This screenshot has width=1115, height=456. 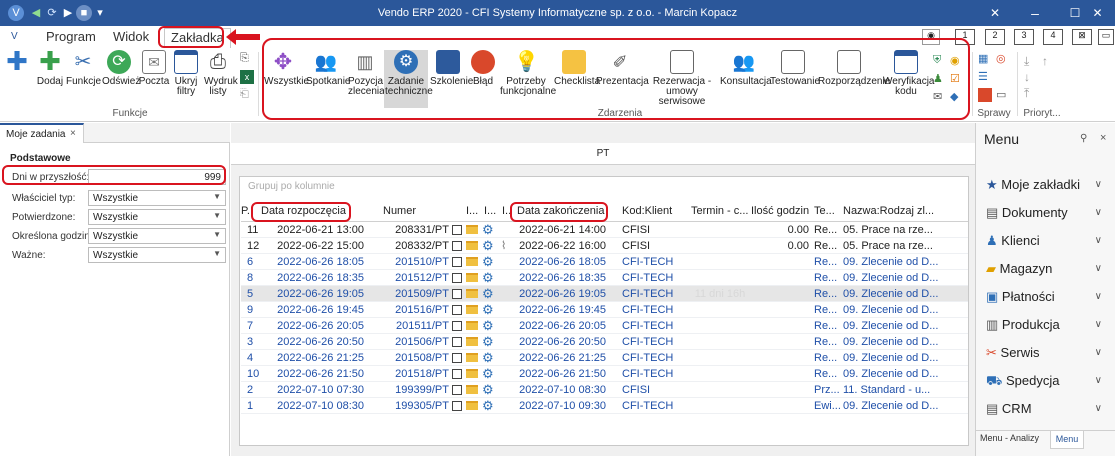 What do you see at coordinates (17, 77) in the screenshot?
I see `add-big-button: ✚` at bounding box center [17, 77].